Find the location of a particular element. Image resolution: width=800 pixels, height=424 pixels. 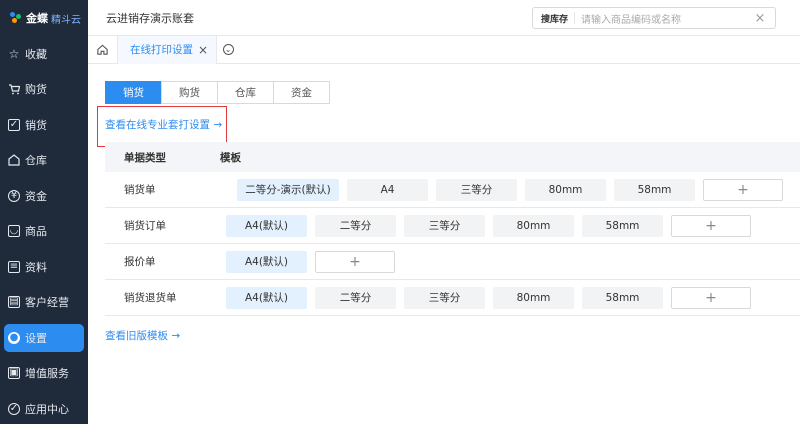

sidebar-item-label: 资料 is located at coordinates (36, 267).